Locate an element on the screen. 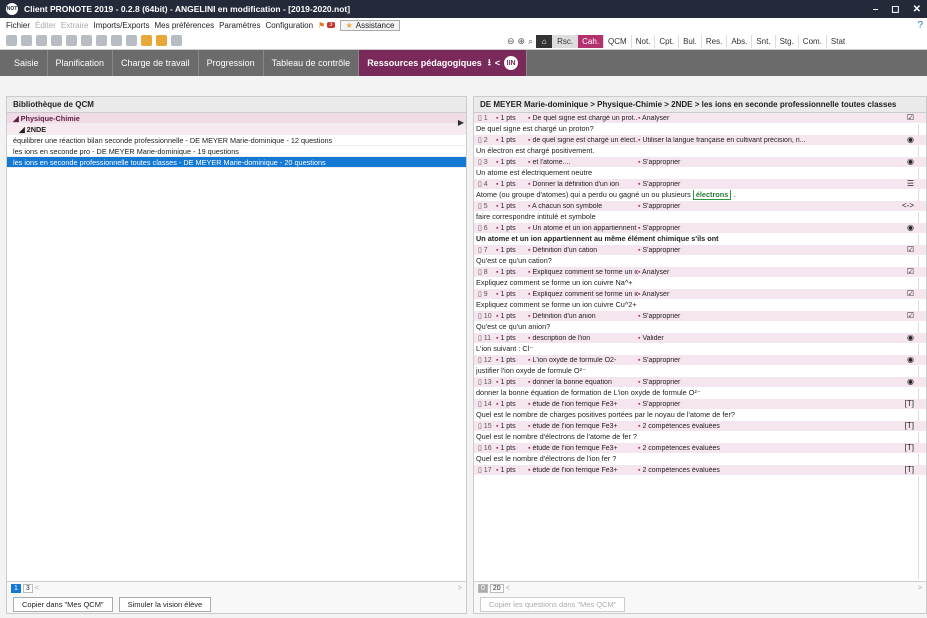  question-number: ▯ 9 is located at coordinates (483, 294).